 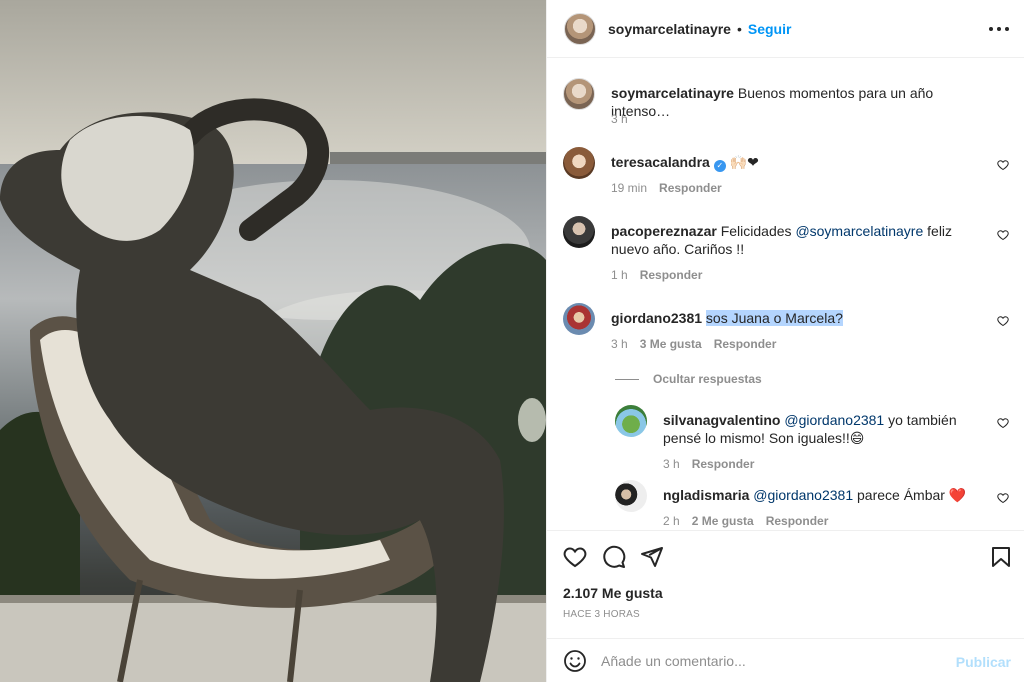 I want to click on comment-text: 🙌🏻❤, so click(x=744, y=162).